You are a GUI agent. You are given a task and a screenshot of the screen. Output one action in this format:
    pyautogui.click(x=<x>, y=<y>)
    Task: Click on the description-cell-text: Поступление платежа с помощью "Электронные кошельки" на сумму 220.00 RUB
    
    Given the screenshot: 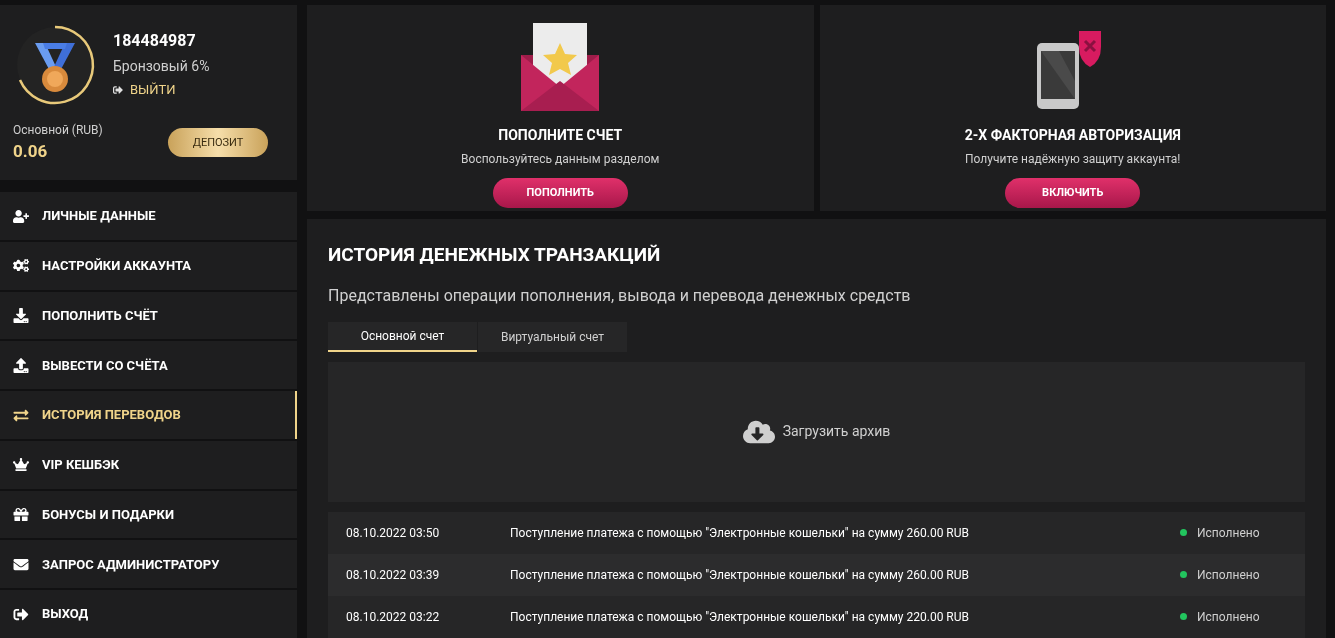 What is the action you would take?
    pyautogui.click(x=740, y=617)
    